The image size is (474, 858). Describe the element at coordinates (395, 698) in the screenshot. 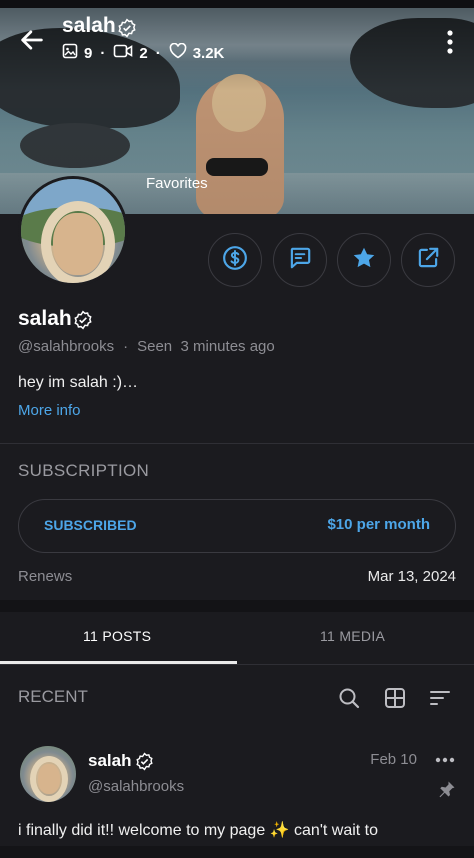

I see `grid-view-icon` at that location.